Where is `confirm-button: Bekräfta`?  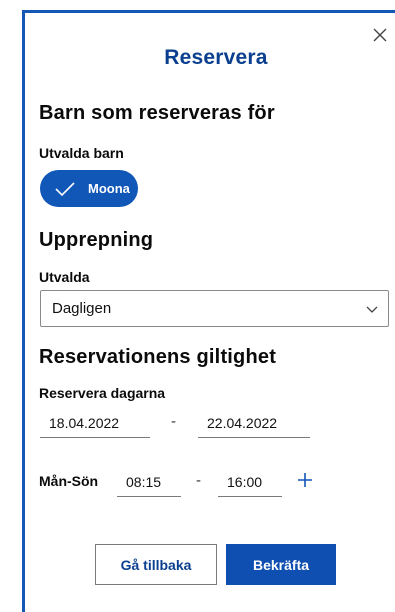 confirm-button: Bekräfta is located at coordinates (281, 564).